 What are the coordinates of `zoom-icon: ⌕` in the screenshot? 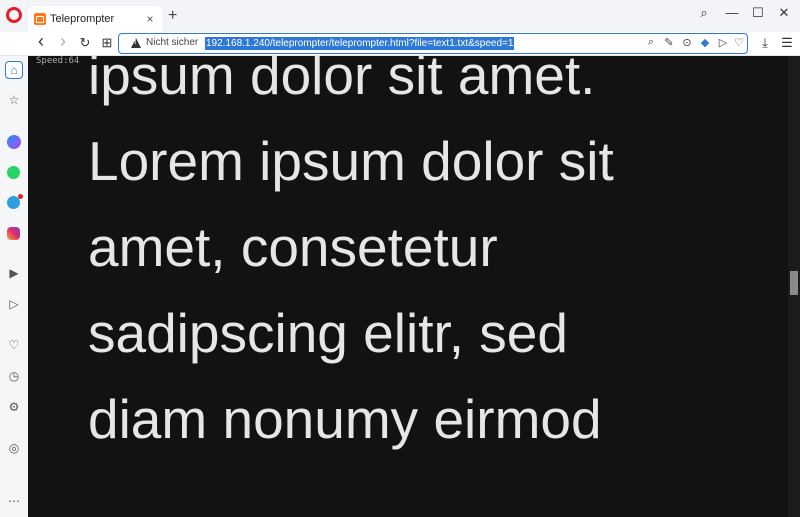 It's located at (651, 42).